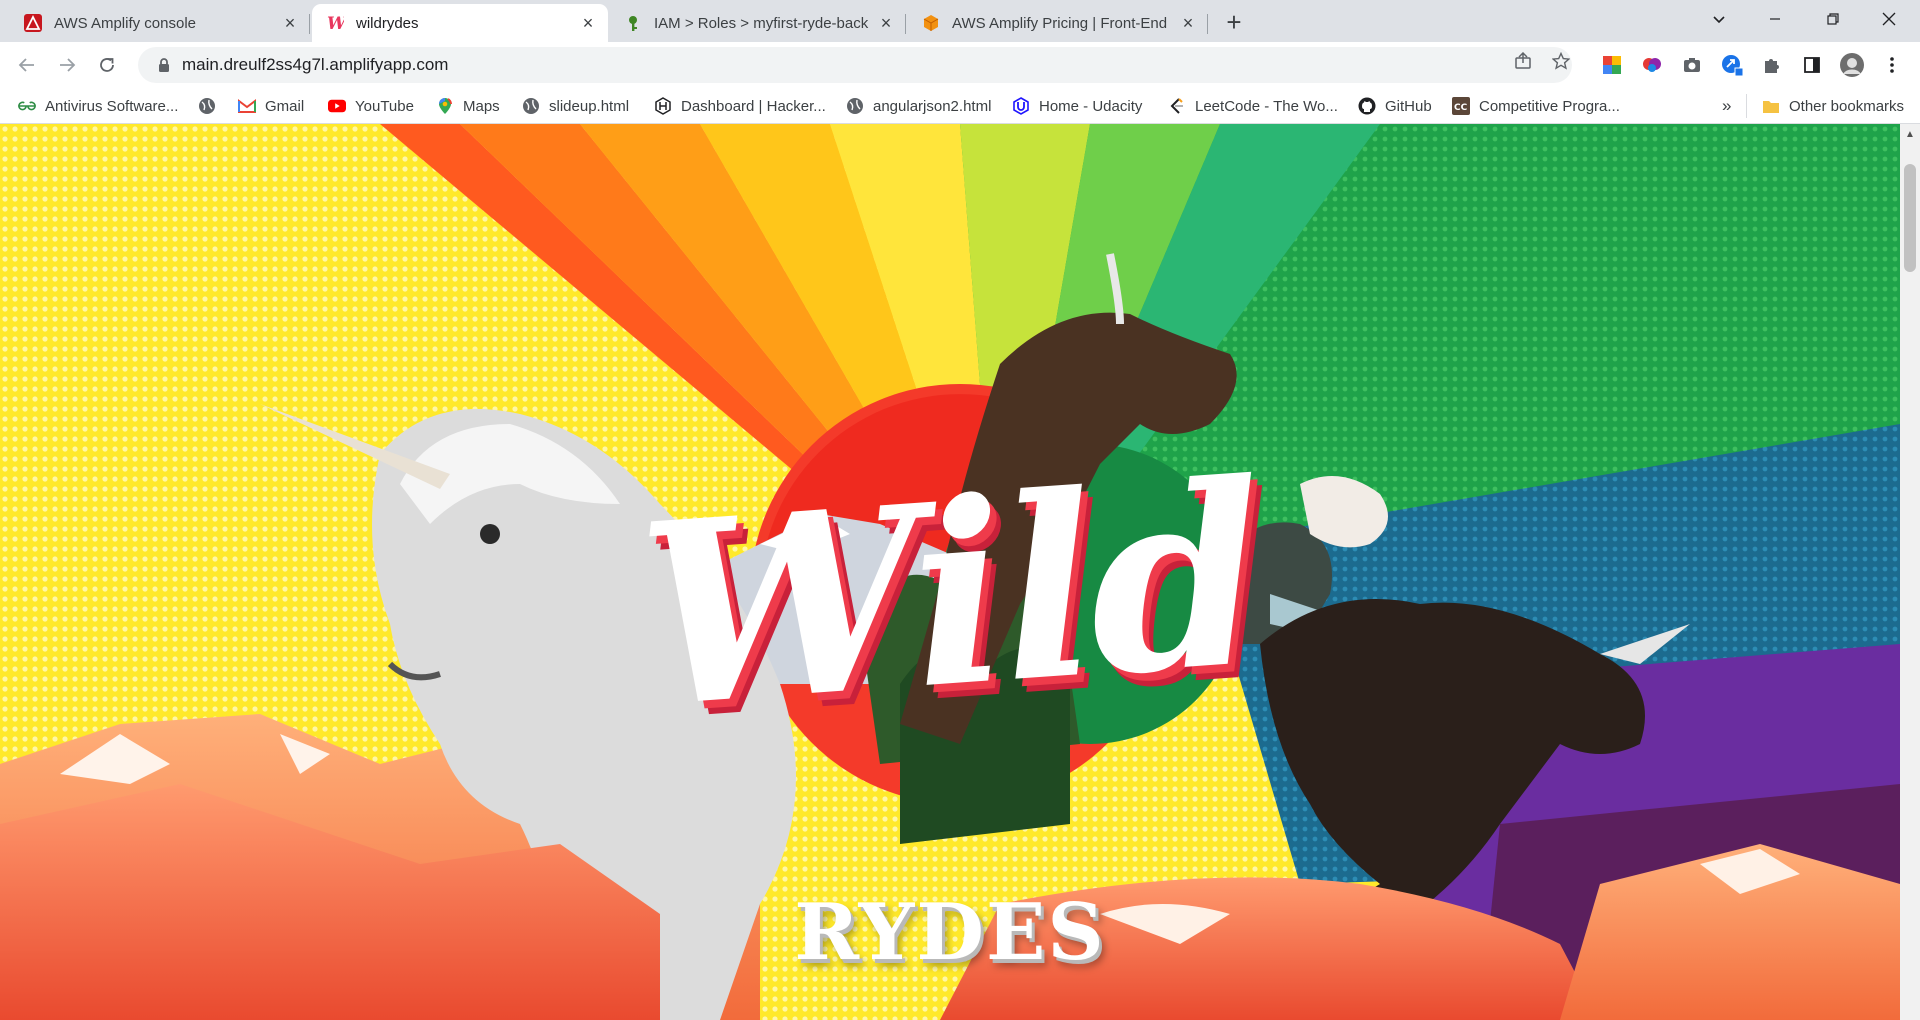 Image resolution: width=1920 pixels, height=1020 pixels. I want to click on url-text: main.dreulf2ss4g7l.amplifyapp.com, so click(315, 65).